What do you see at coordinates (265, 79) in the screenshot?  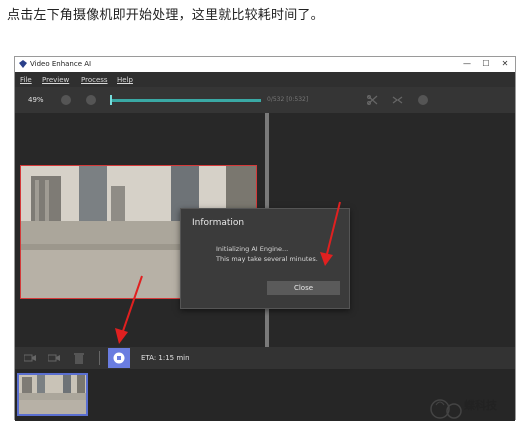 I see `menu-bar: File Preview Process Help` at bounding box center [265, 79].